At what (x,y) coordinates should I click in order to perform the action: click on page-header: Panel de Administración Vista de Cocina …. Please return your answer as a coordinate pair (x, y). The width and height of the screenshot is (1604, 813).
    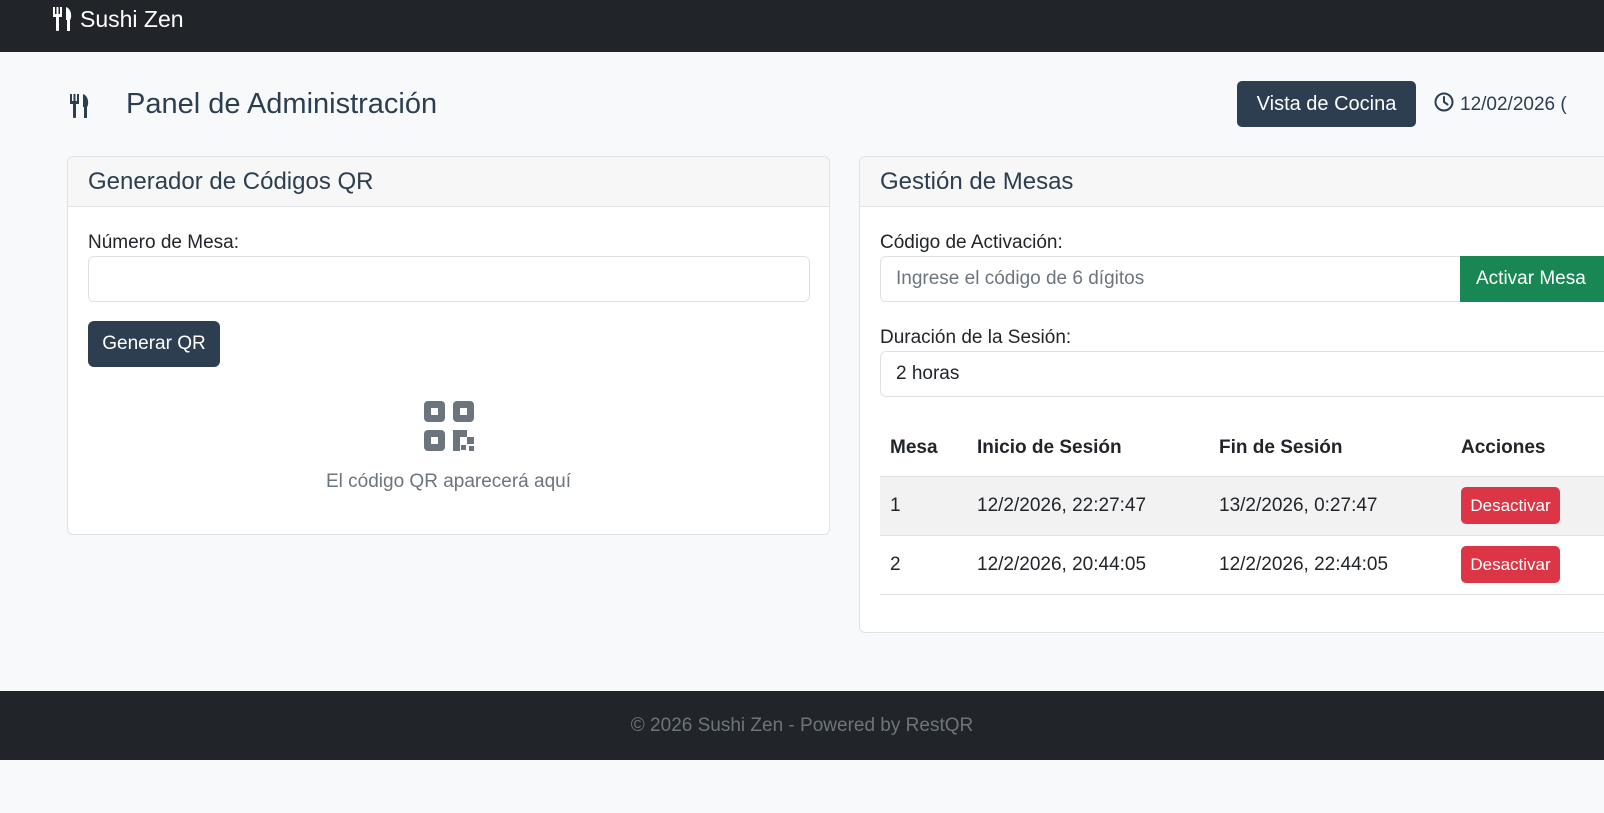
    Looking at the image, I should click on (836, 106).